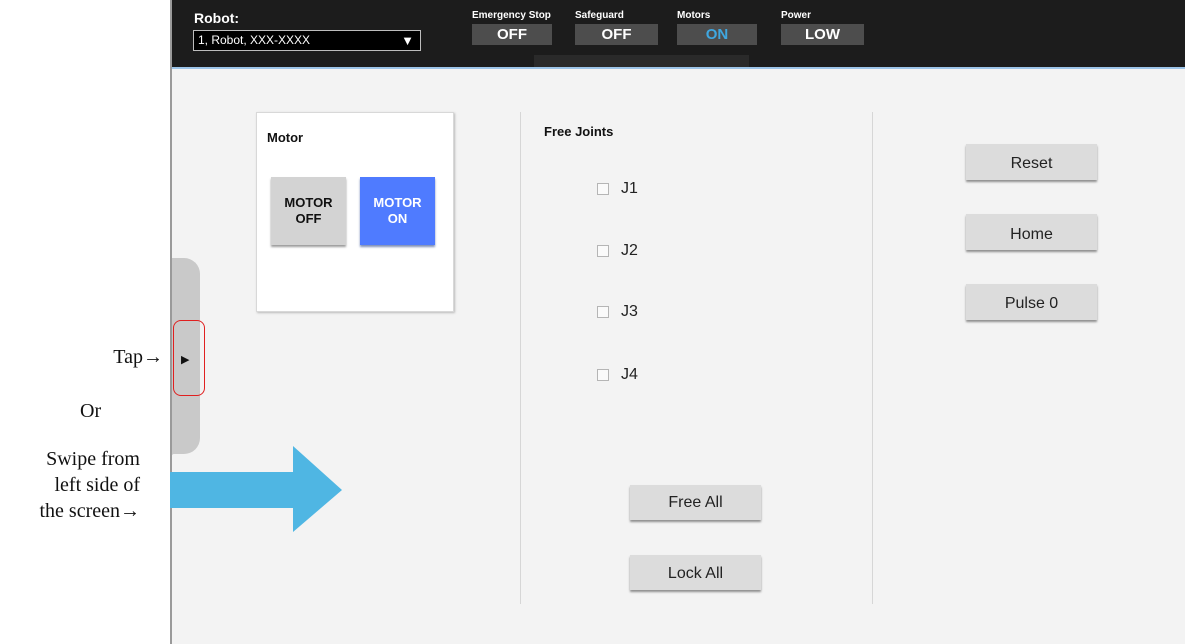  Describe the element at coordinates (629, 188) in the screenshot. I see `joint-label: J1` at that location.